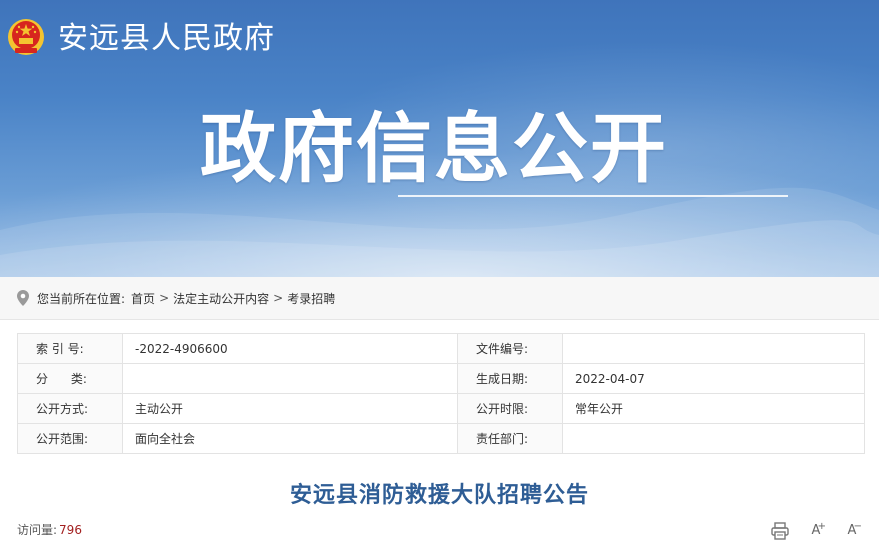  I want to click on meta-label-disclosure-period: 公开时限:, so click(510, 408).